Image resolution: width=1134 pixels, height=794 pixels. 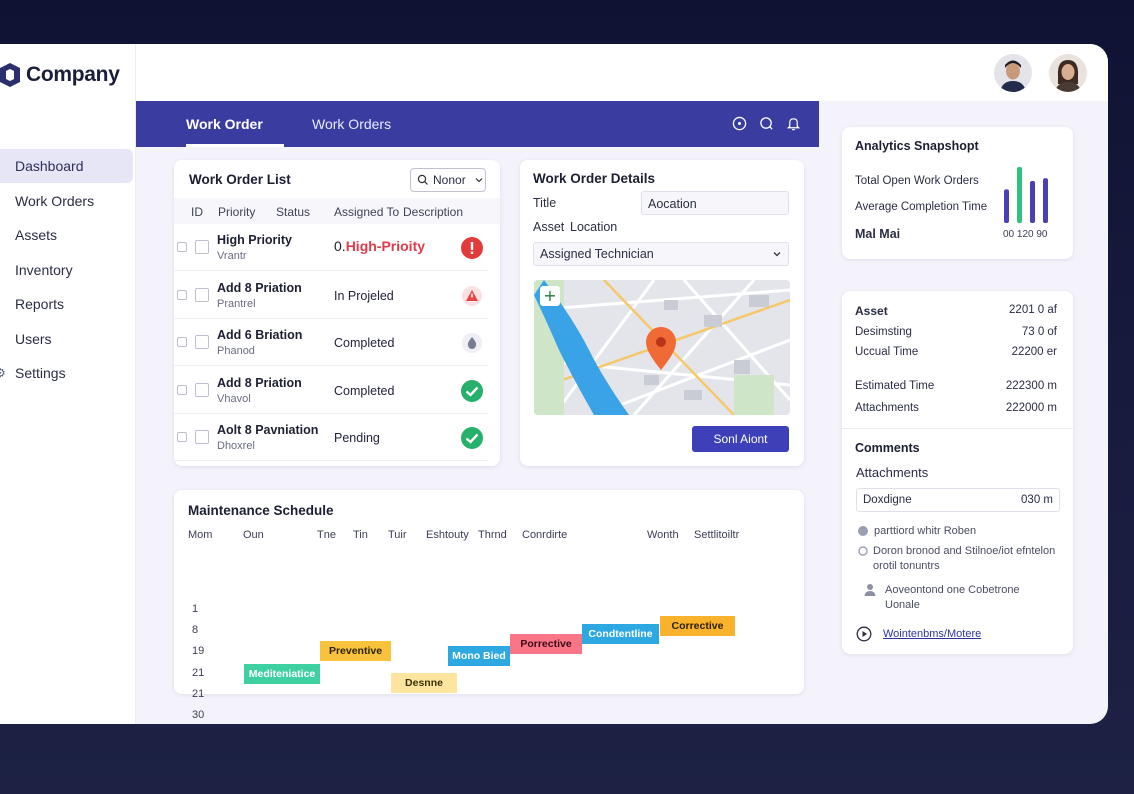 I want to click on schedule-column-label: Eshtouty, so click(x=447, y=535).